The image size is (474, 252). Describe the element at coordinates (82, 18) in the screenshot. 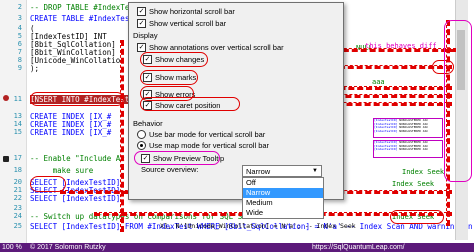

I see `code-line: CREATE TABLE #IndexTest` at that location.